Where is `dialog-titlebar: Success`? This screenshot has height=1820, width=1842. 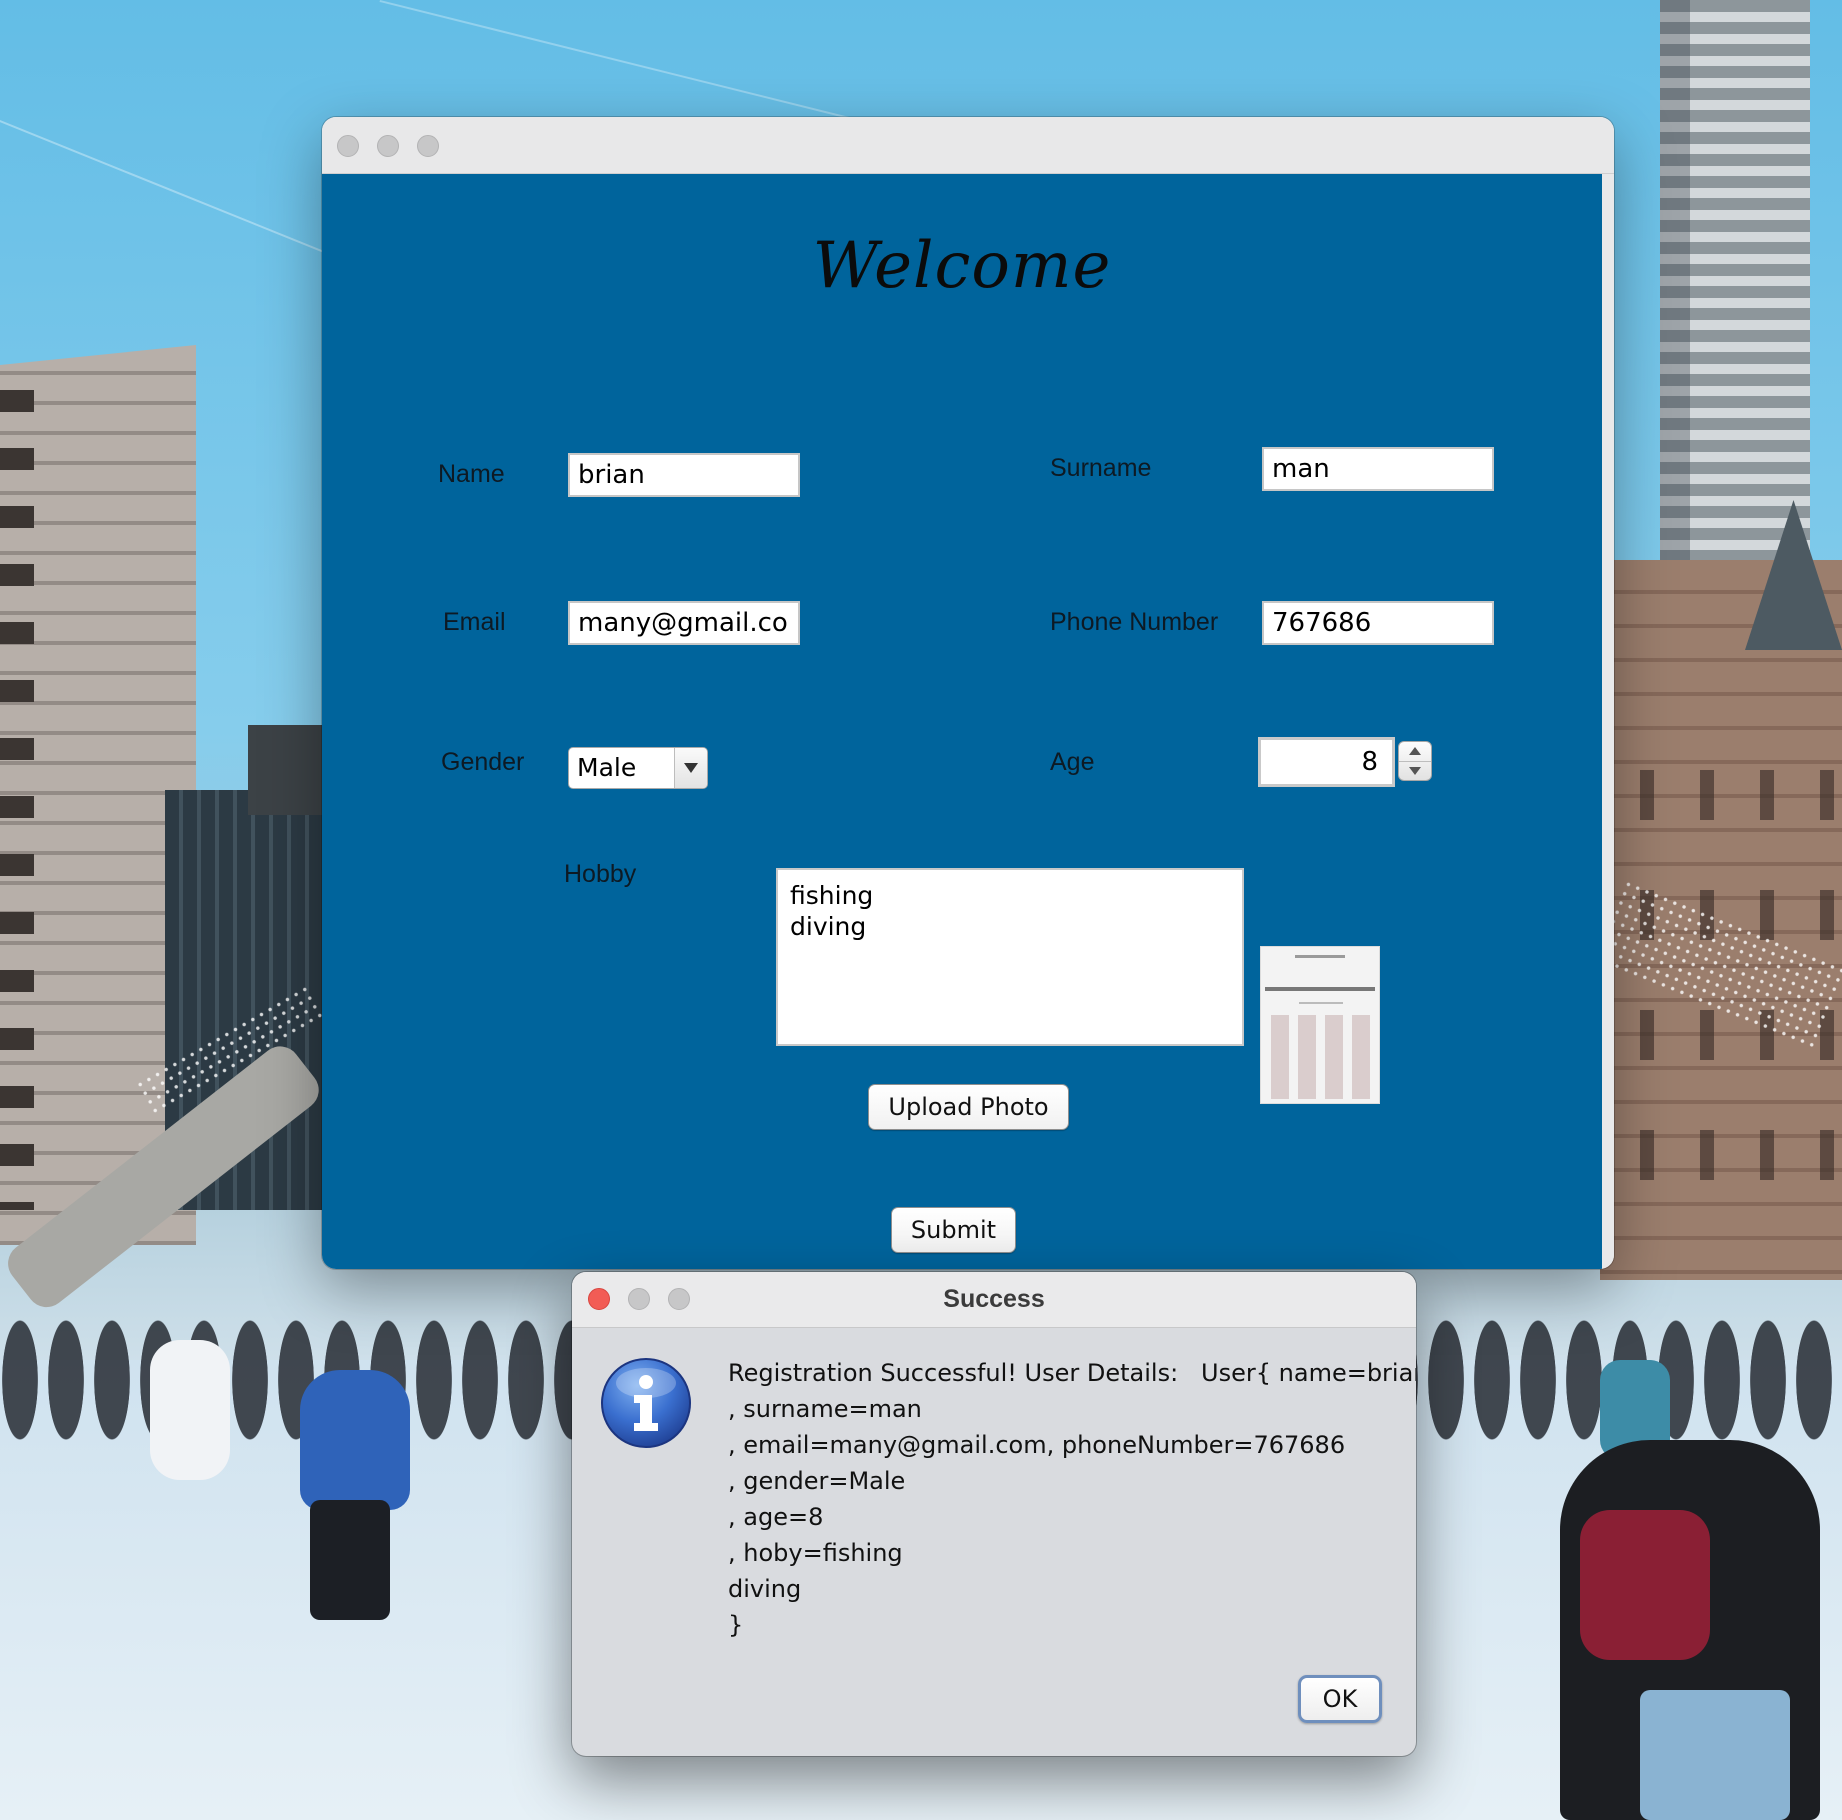 dialog-titlebar: Success is located at coordinates (994, 1300).